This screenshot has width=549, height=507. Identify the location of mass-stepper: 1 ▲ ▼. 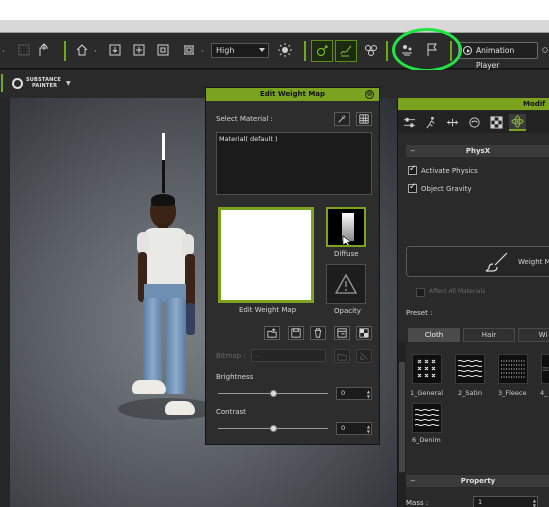
(505, 501).